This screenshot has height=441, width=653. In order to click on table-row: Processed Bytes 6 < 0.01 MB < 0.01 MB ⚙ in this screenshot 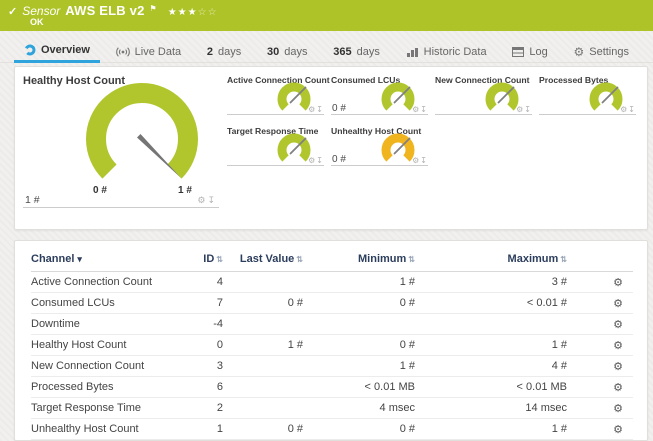, I will do `click(332, 387)`.